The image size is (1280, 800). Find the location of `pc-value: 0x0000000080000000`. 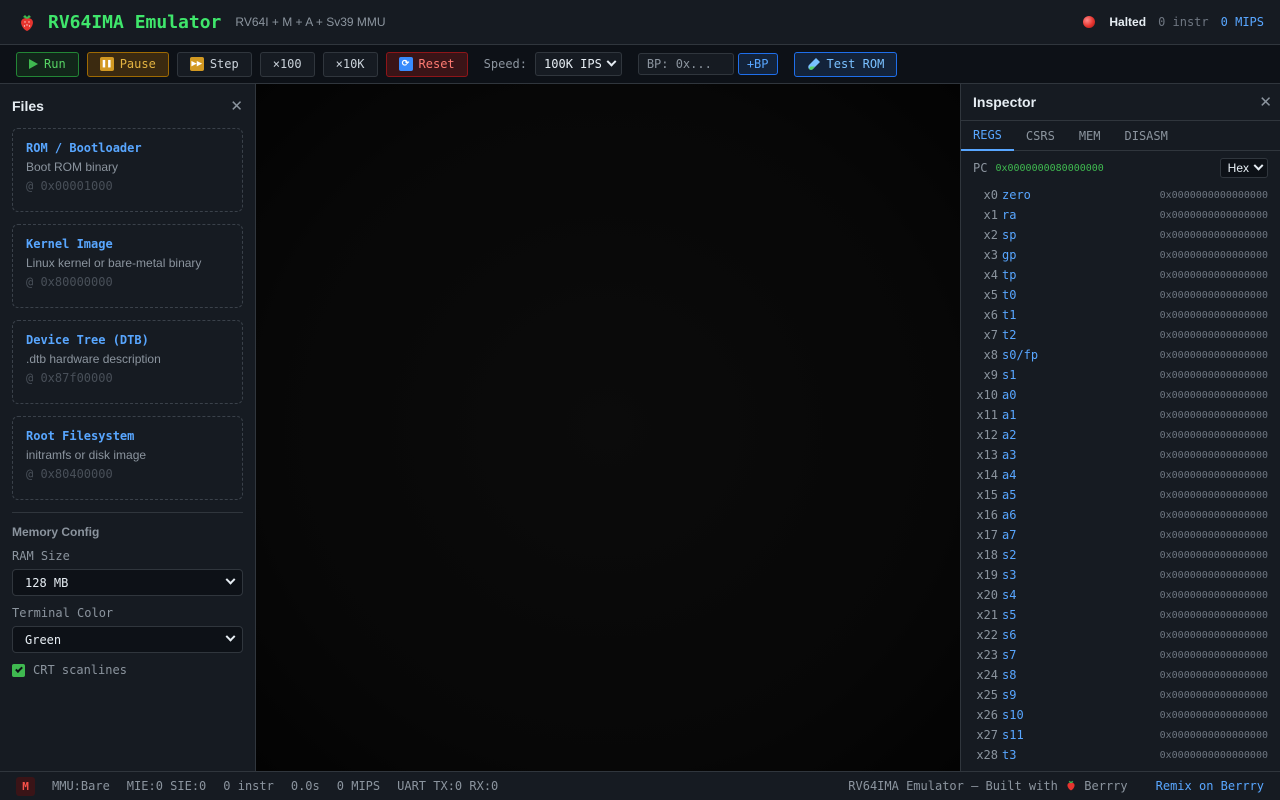

pc-value: 0x0000000080000000 is located at coordinates (1049, 168).